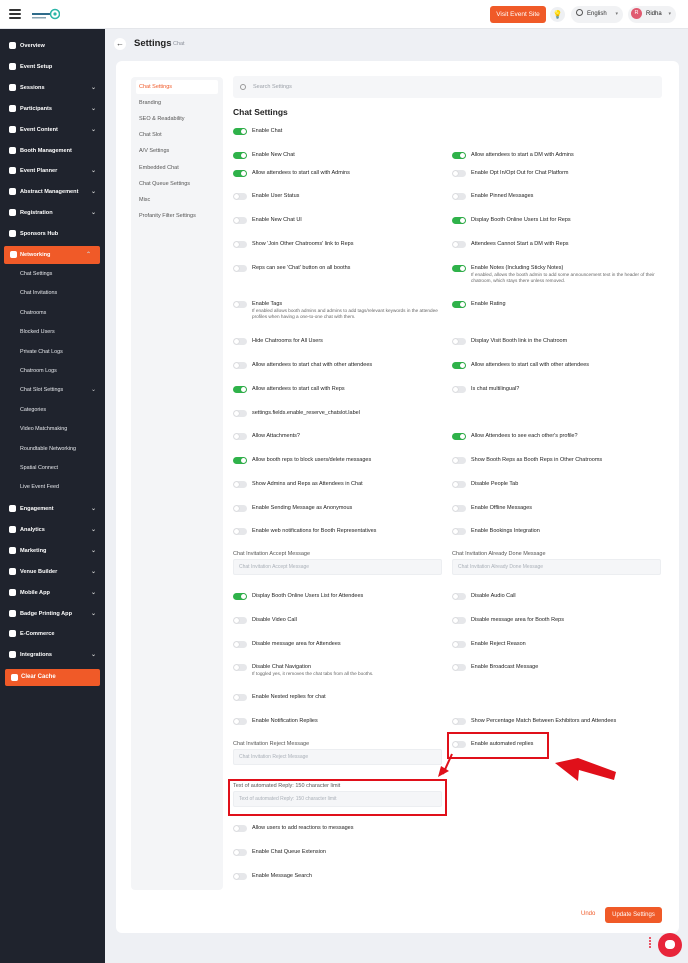  What do you see at coordinates (60, 274) in the screenshot?
I see `sidebar-subitem-chat-settings: Chat Settings` at bounding box center [60, 274].